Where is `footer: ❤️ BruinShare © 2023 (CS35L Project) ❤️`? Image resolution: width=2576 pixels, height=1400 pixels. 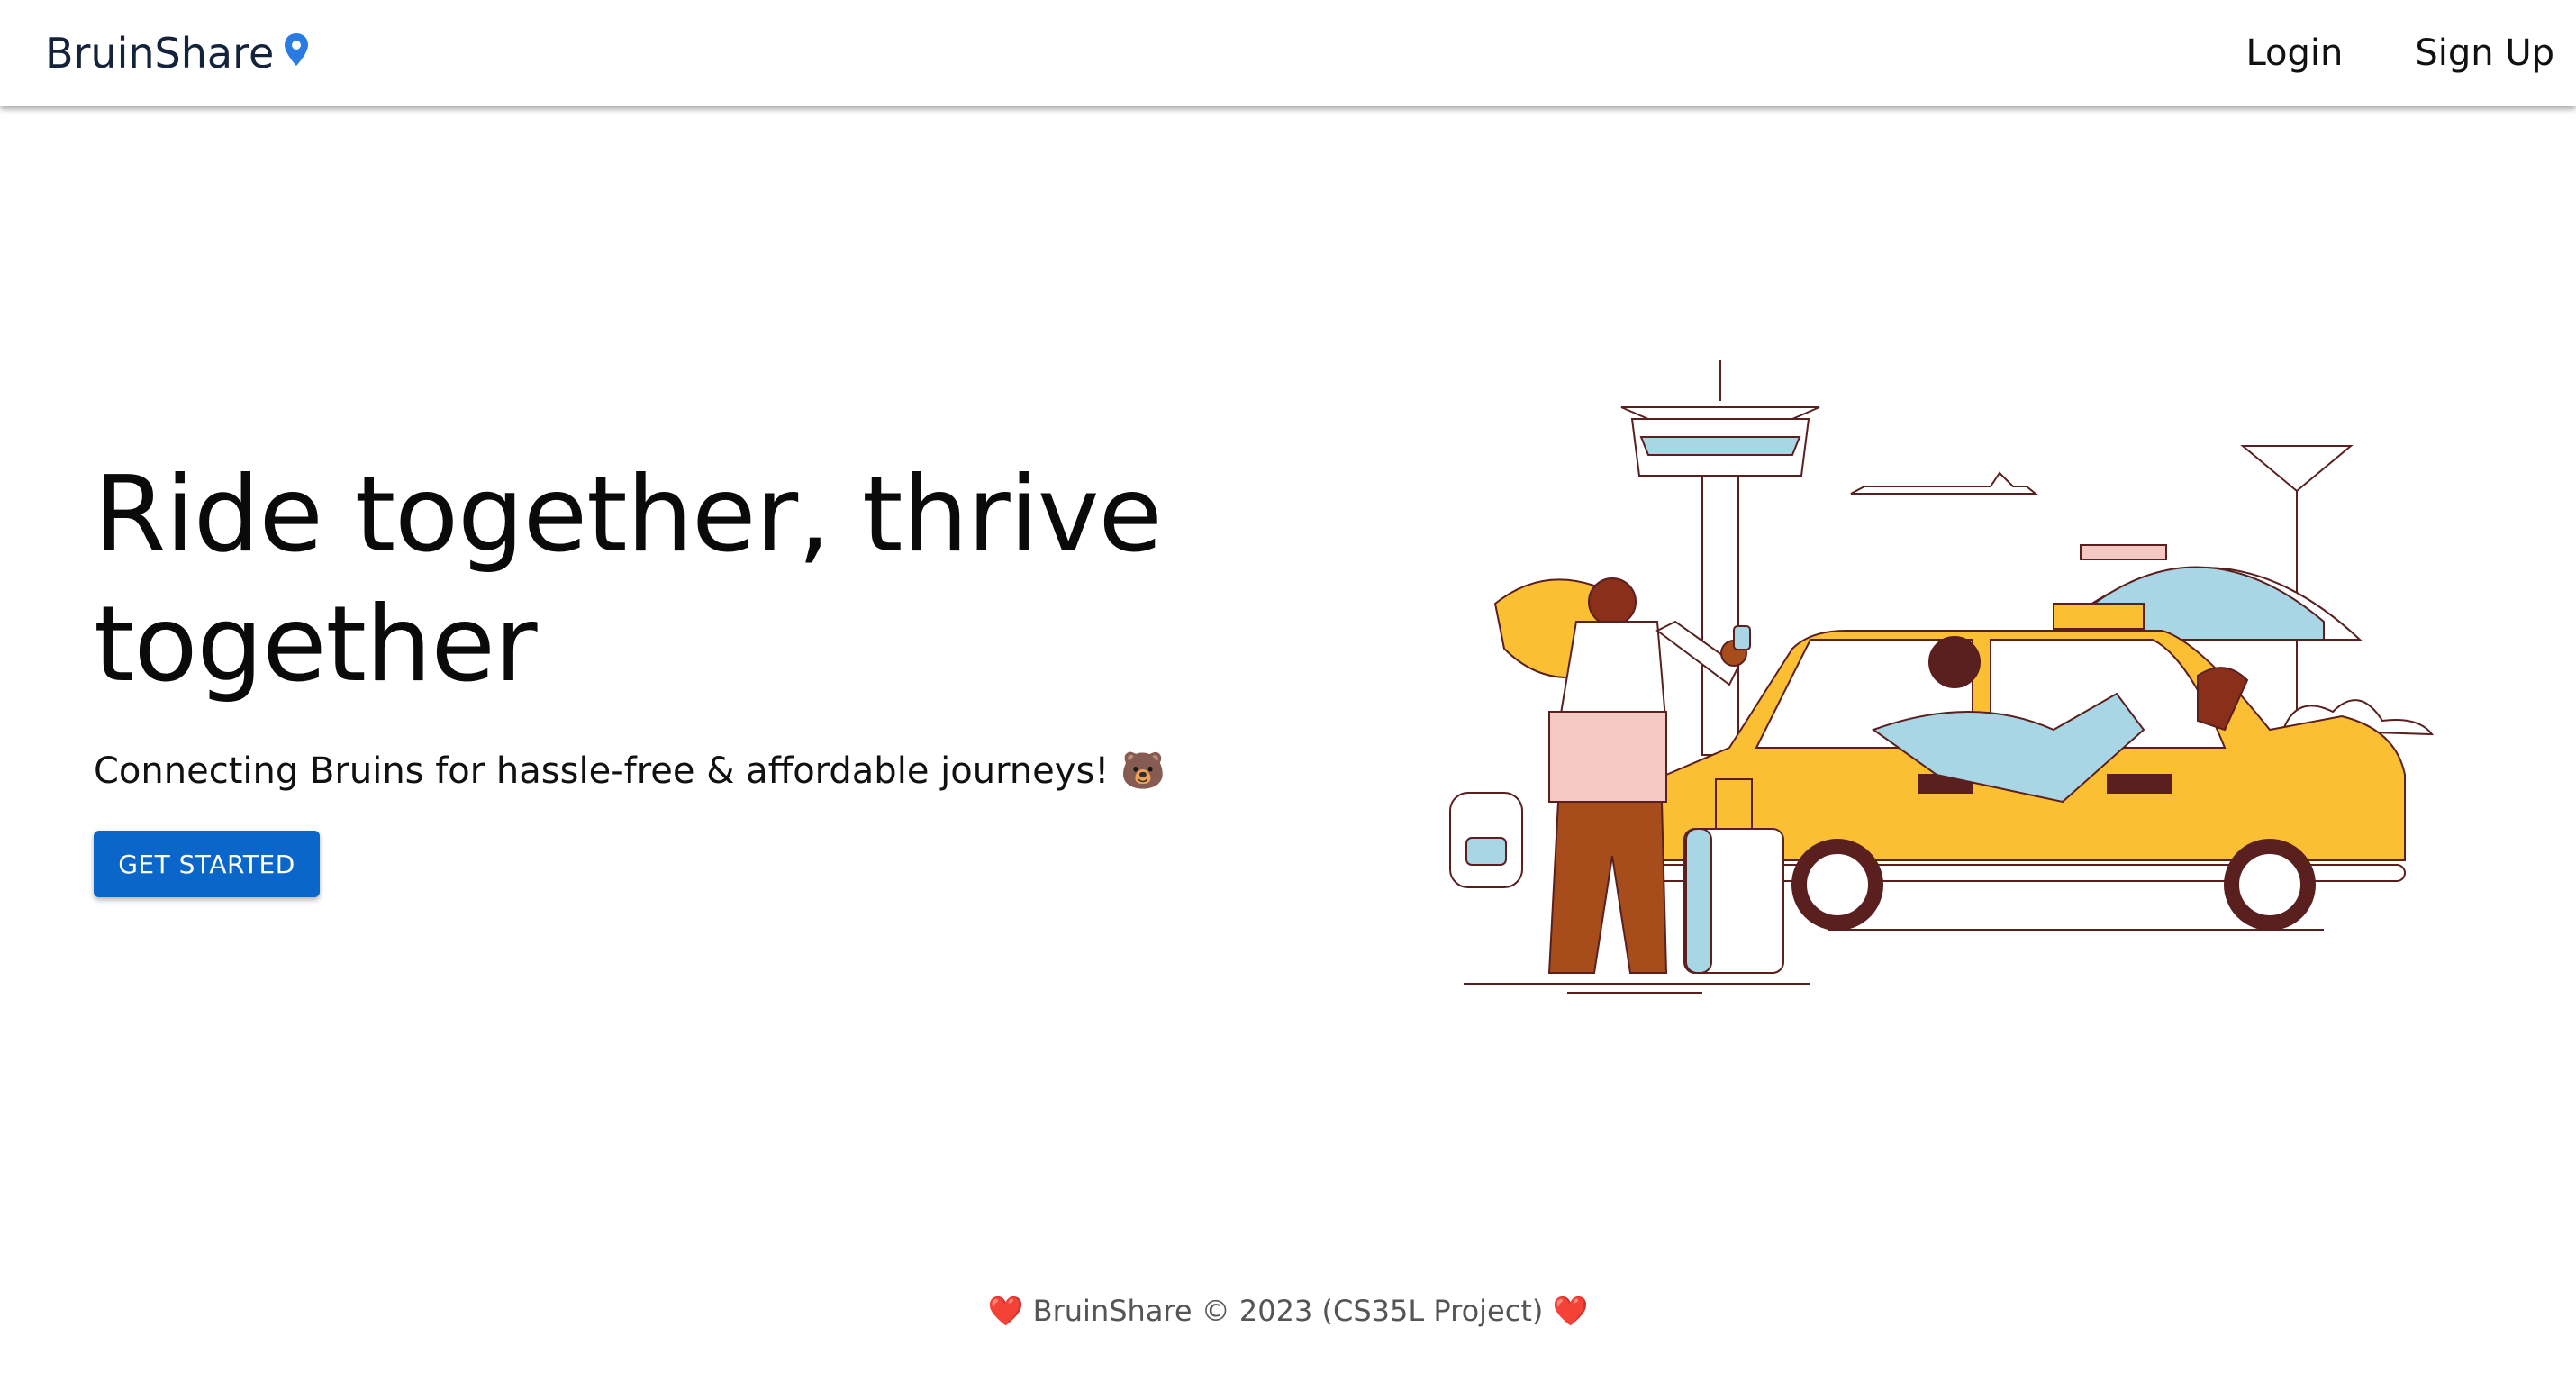
footer: ❤️ BruinShare © 2023 (CS35L Project) ❤️ is located at coordinates (1288, 1311).